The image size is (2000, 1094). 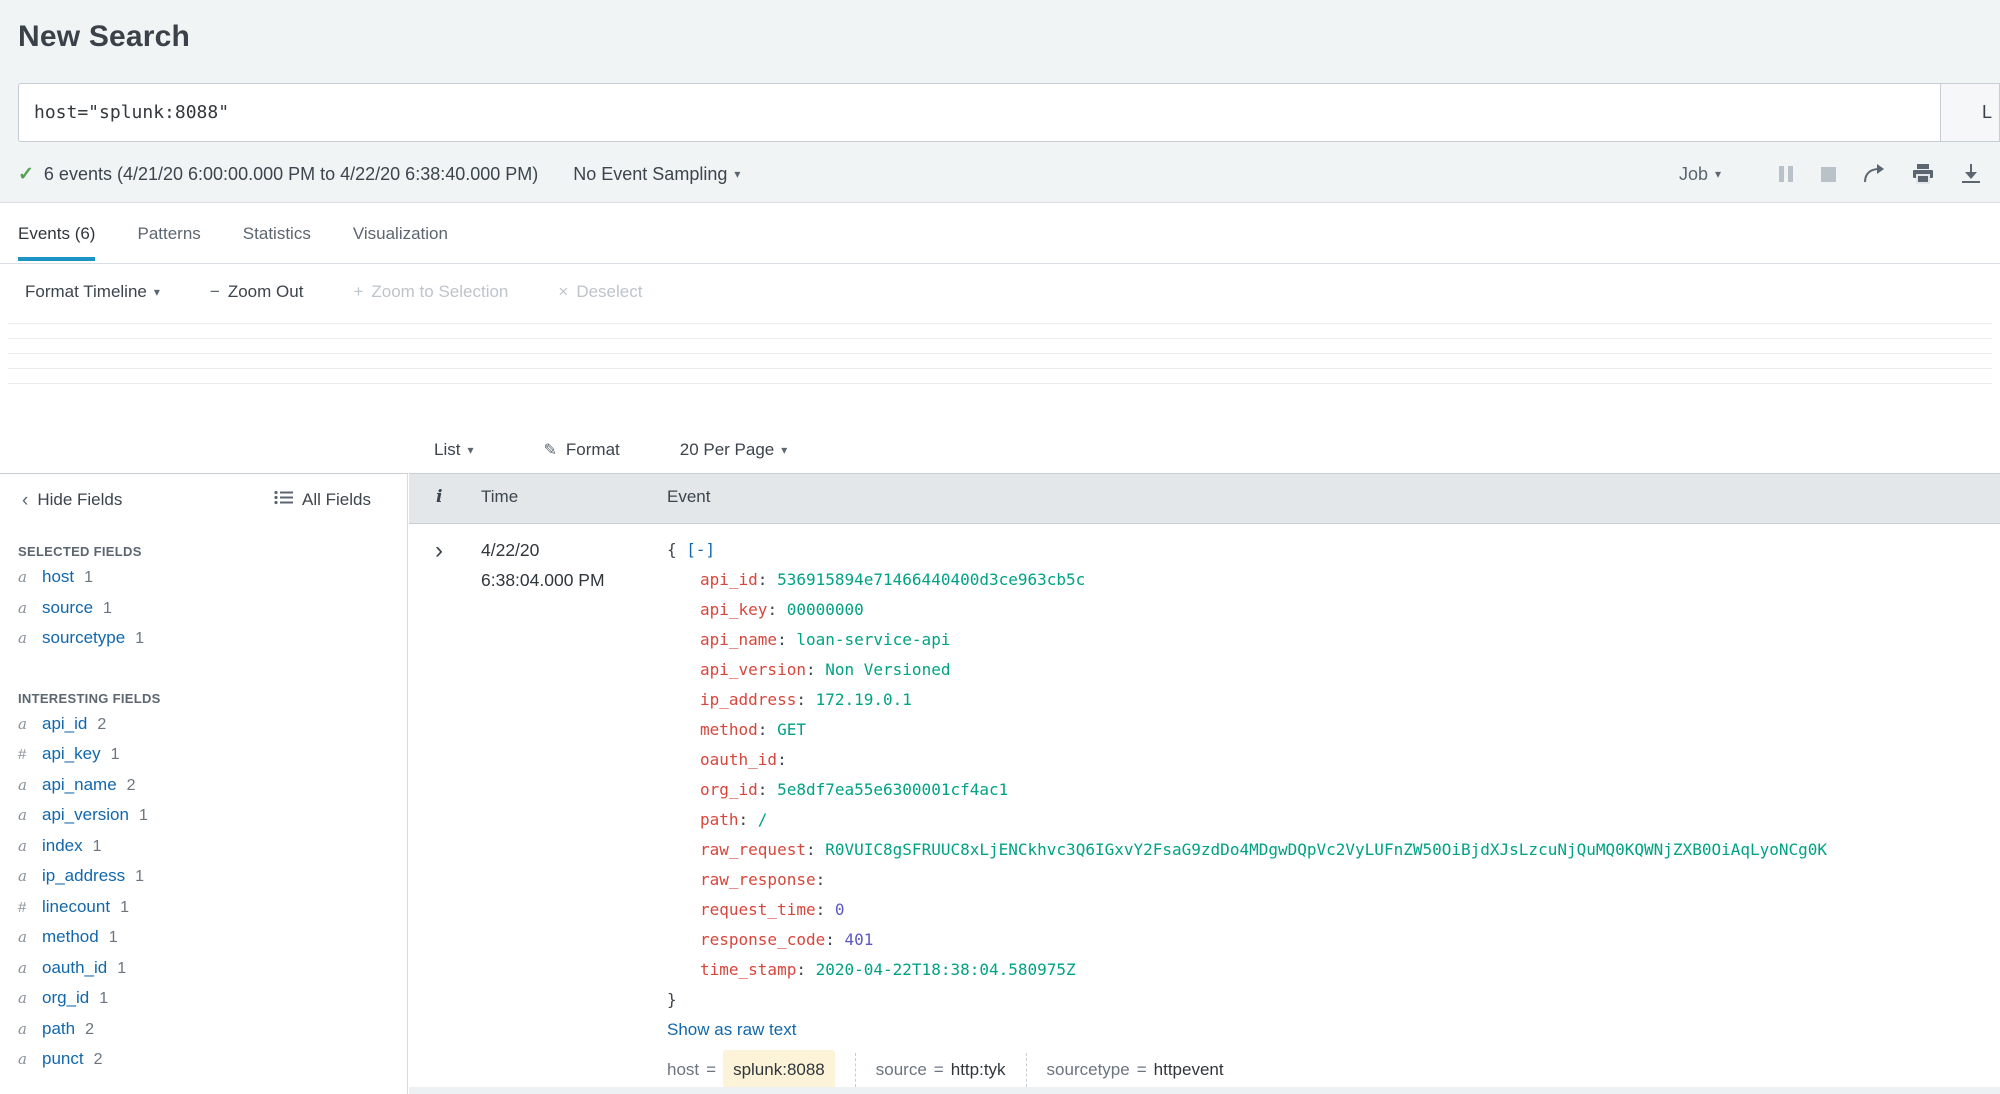 I want to click on format-timeline-dropdown: Format Timeline ▾, so click(x=92, y=292).